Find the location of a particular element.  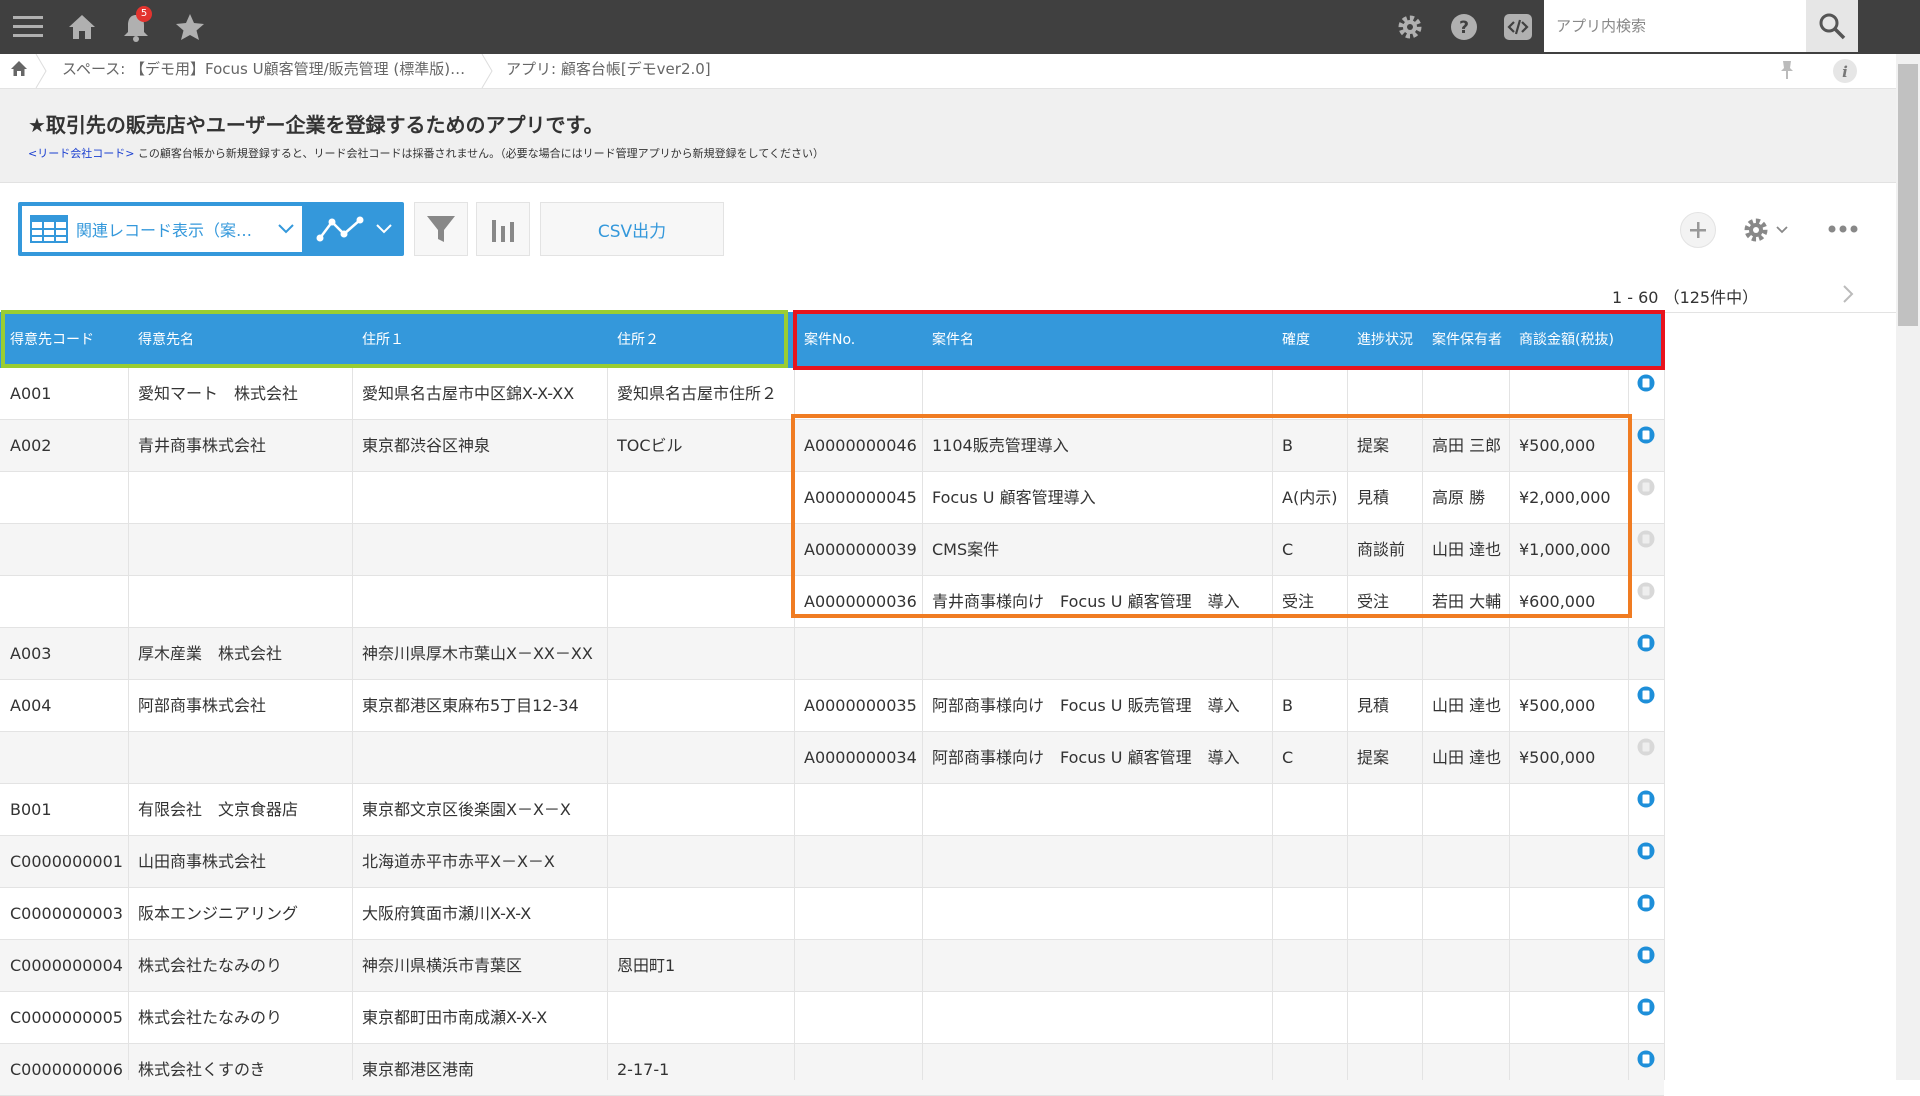

deal-name-cell: 阿部商事様向け Focus U 販売管理 導入 is located at coordinates (1086, 705).